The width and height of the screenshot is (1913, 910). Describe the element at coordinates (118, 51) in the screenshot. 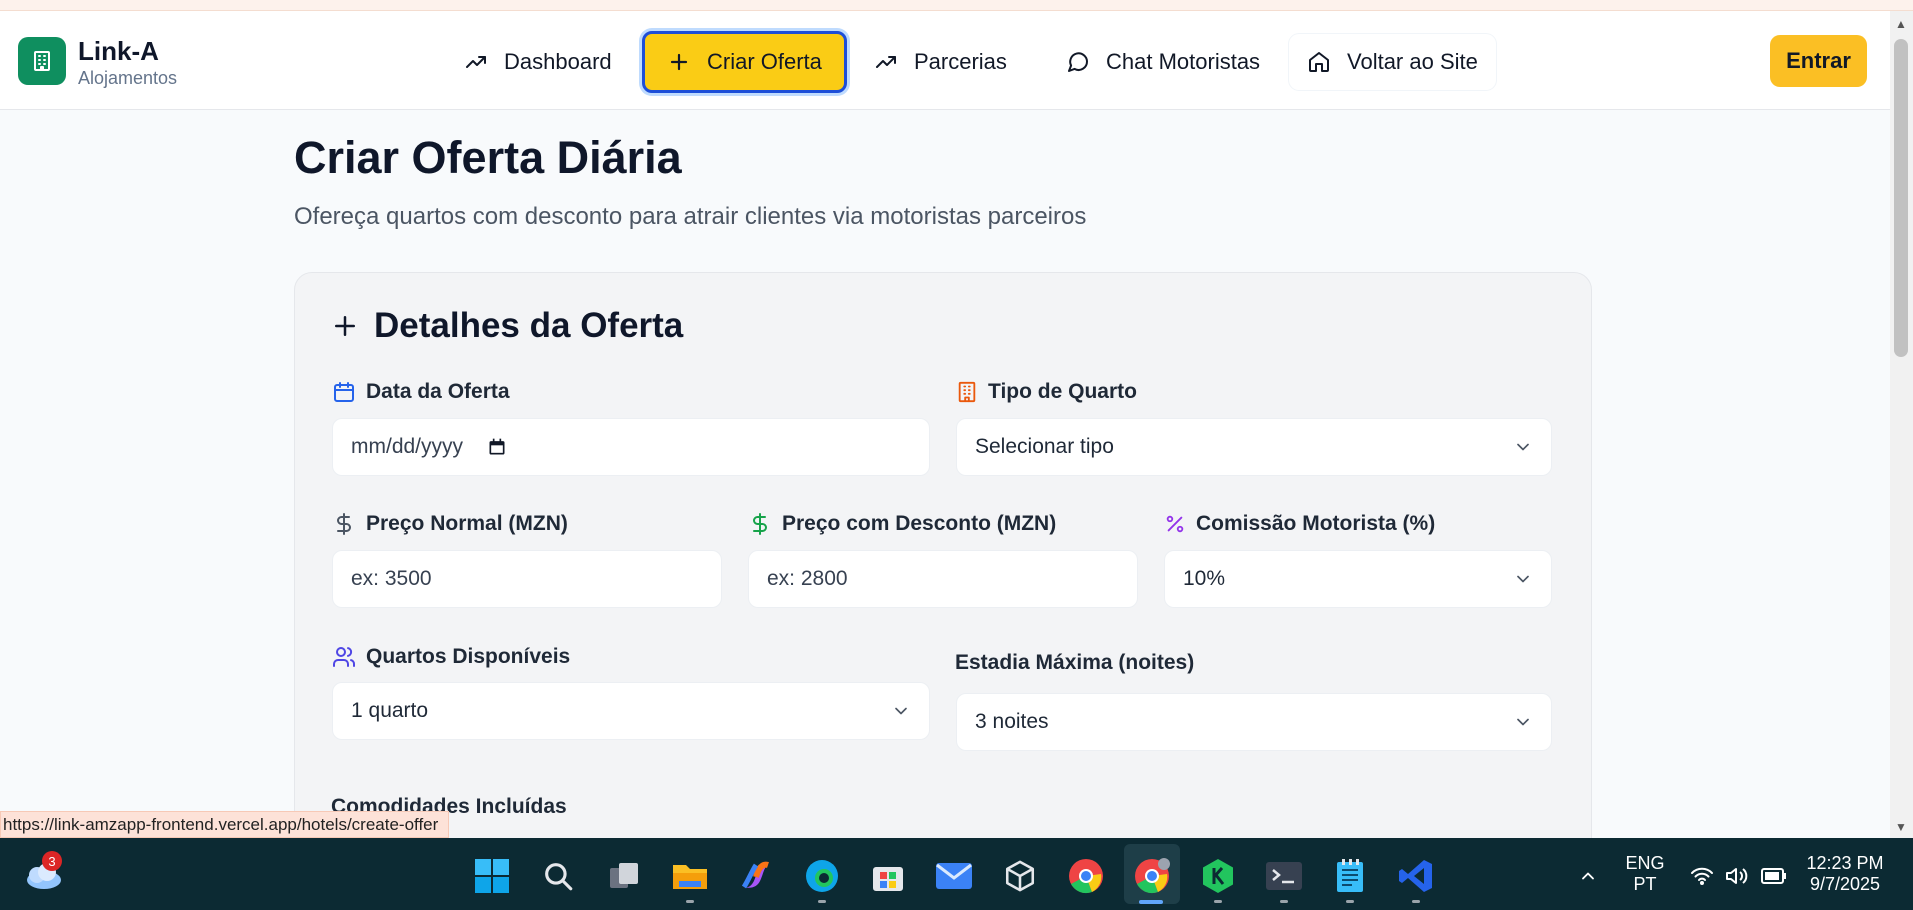

I see `brand-title: Link-A` at that location.